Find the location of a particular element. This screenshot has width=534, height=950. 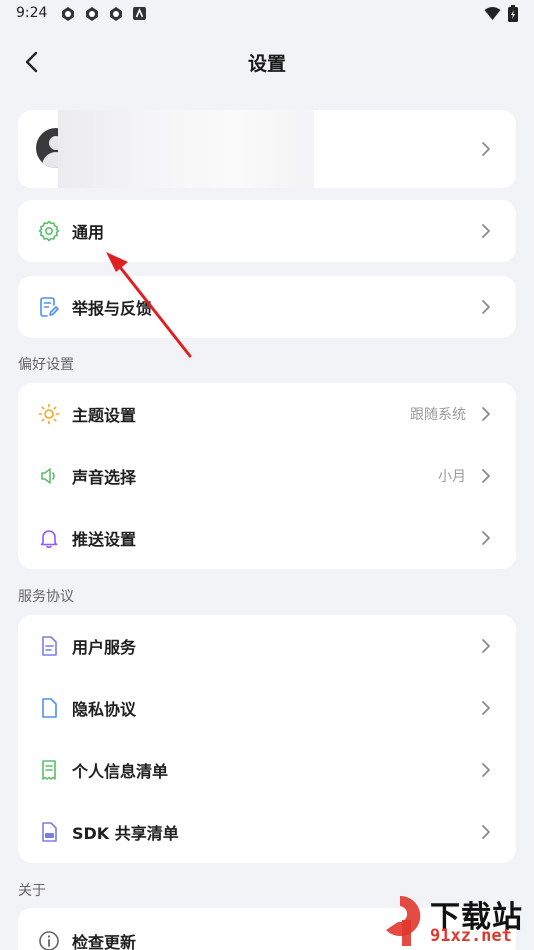

watermark: 下载站 91xz.net is located at coordinates (451, 919).